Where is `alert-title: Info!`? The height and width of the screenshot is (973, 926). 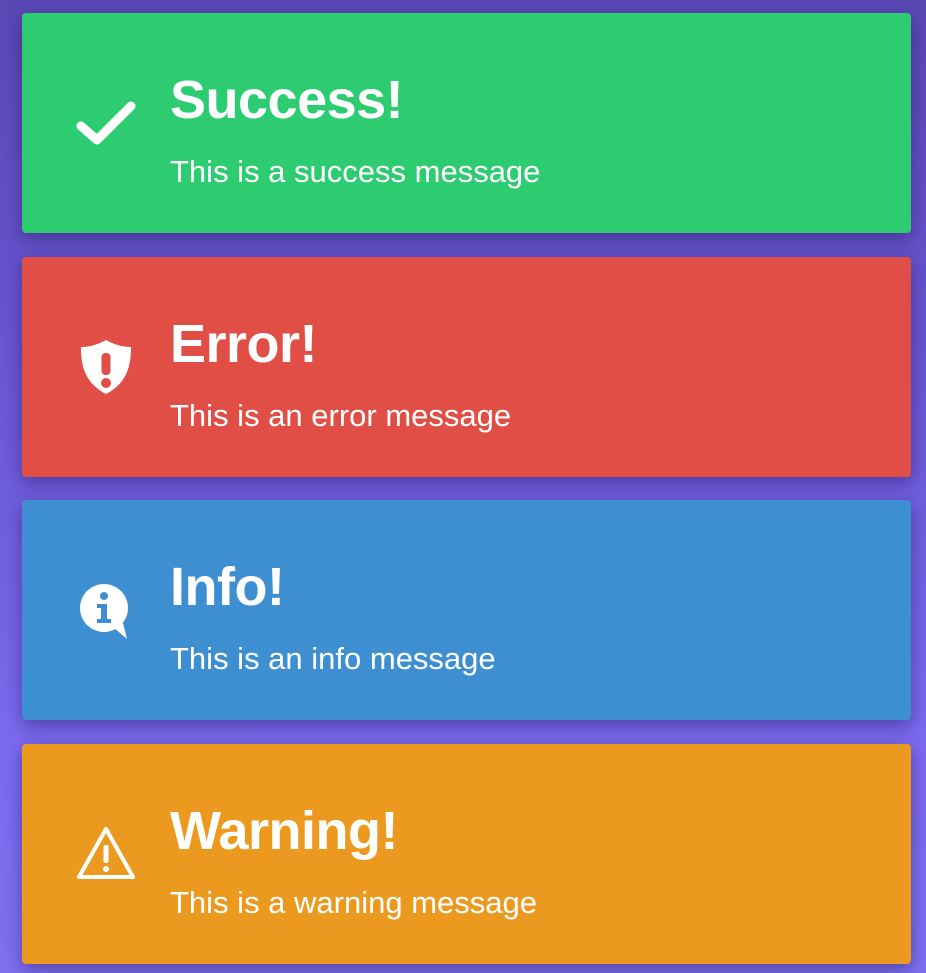
alert-title: Info! is located at coordinates (227, 587).